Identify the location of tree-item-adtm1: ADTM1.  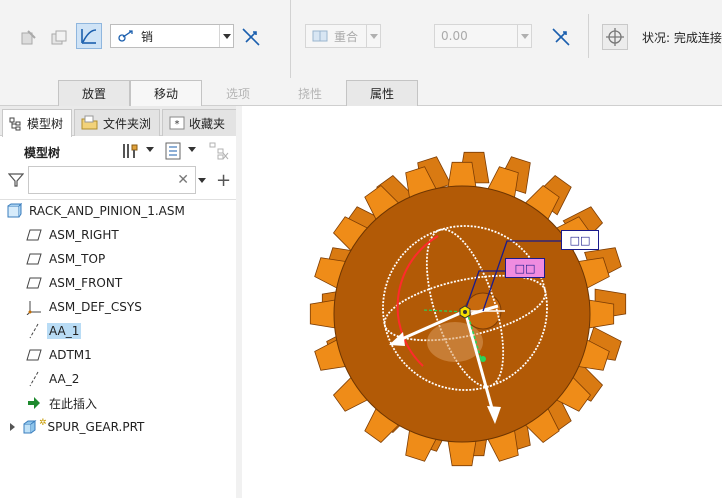
(144, 355).